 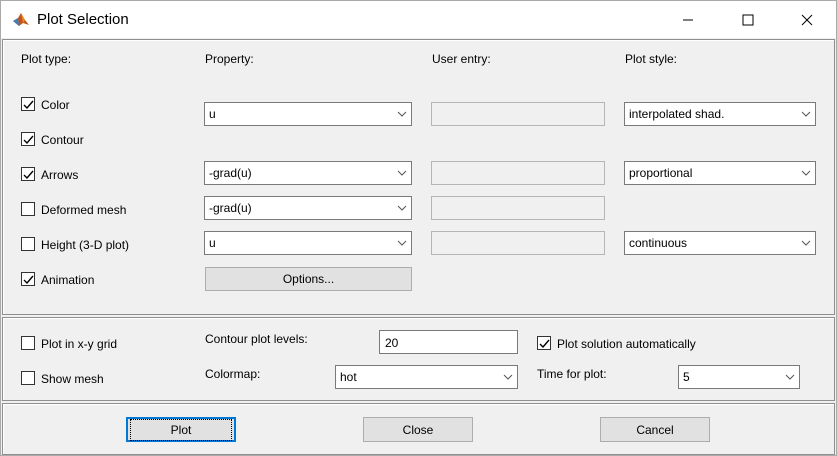 I want to click on plot-style-header: Plot style:, so click(x=651, y=59).